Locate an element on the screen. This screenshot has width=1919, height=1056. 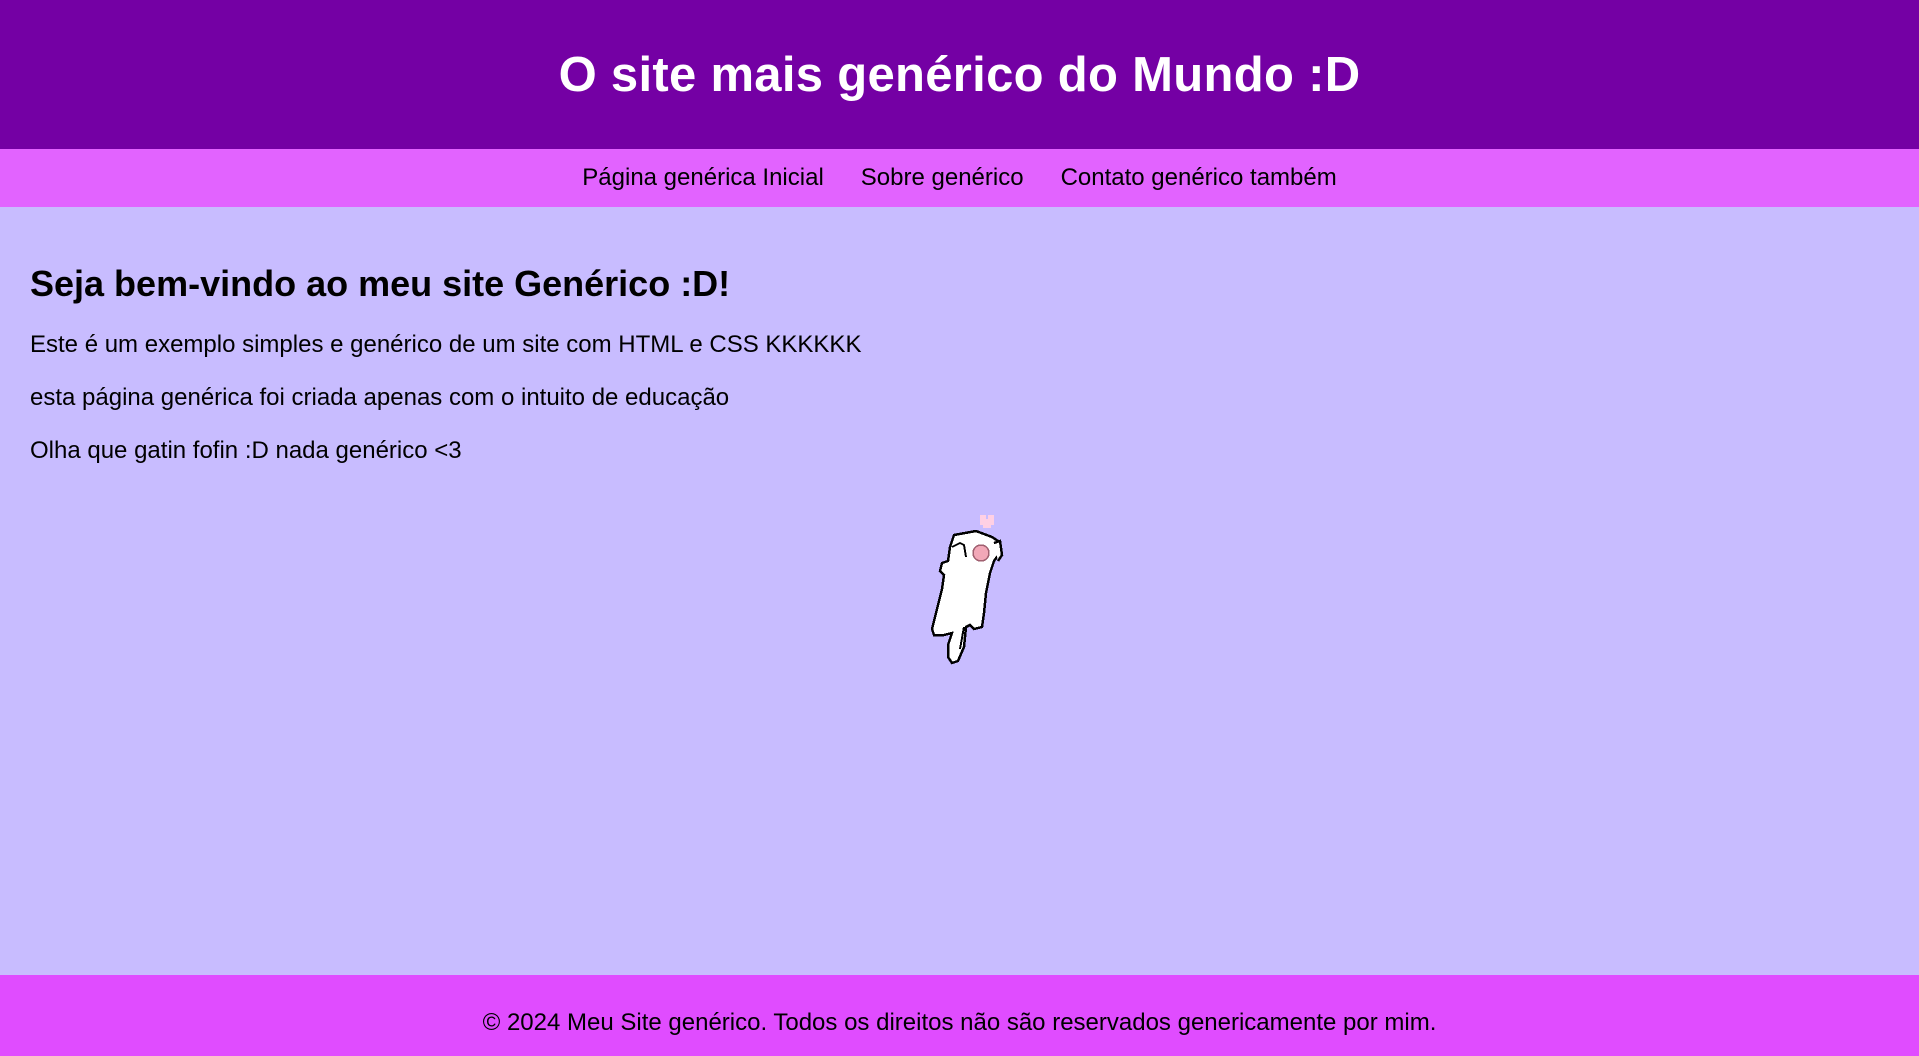
welcome-heading: Seja bem-vindo ao meu site Genérico :D! is located at coordinates (380, 283).